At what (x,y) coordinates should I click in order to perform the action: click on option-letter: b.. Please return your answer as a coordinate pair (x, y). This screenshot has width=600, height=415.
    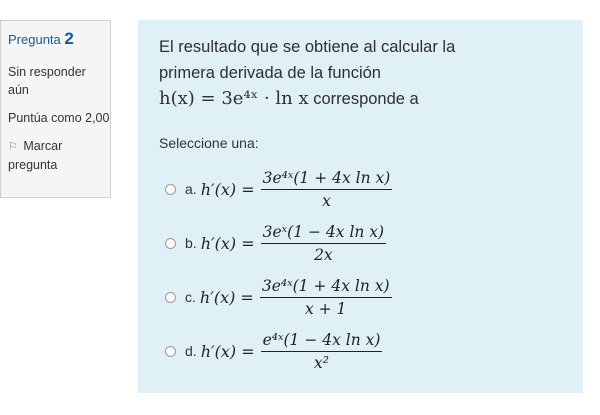
    Looking at the image, I should click on (191, 243).